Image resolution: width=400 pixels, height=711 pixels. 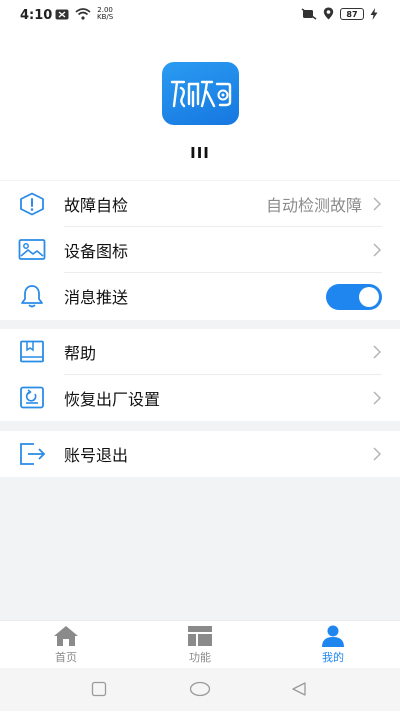 I want to click on settings-group-3: 账号退出, so click(x=200, y=454).